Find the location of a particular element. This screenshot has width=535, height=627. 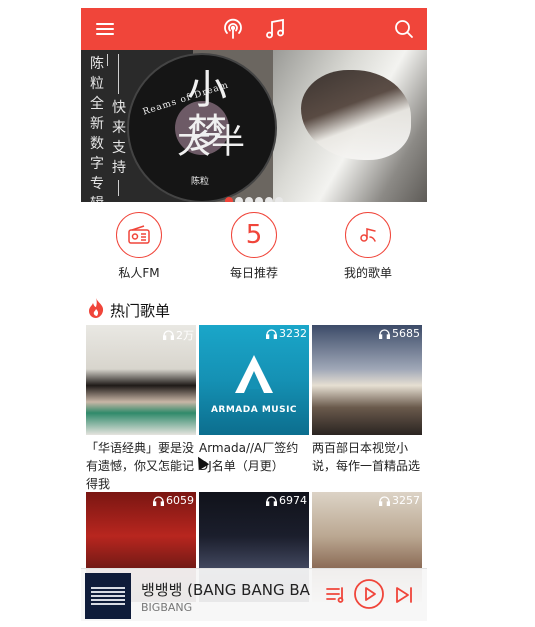

play-count-value: 6974 is located at coordinates (293, 500).